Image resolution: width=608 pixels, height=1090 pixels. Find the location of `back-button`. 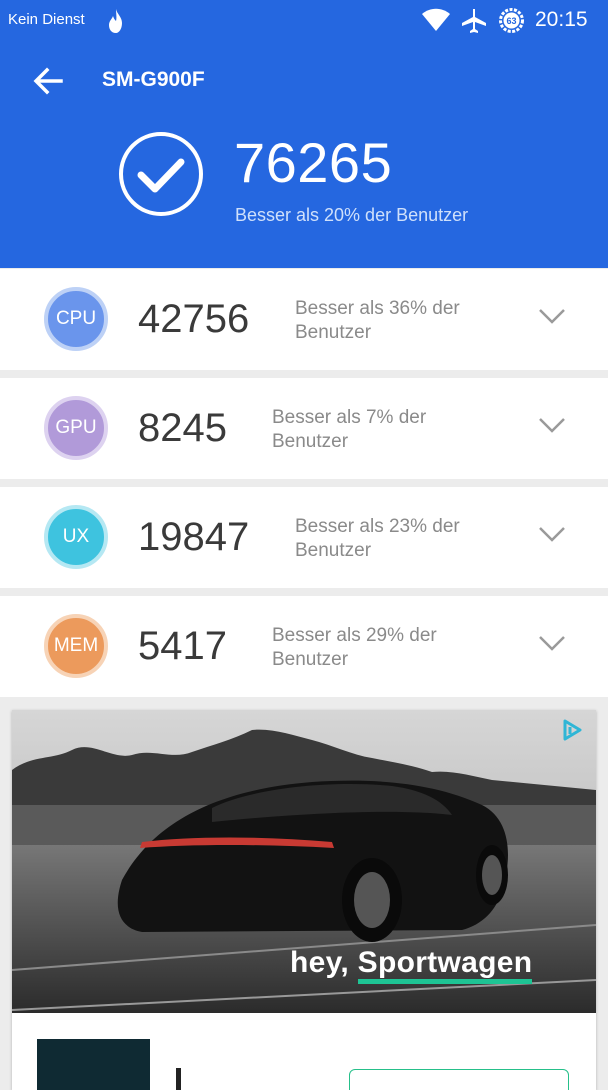

back-button is located at coordinates (48, 80).